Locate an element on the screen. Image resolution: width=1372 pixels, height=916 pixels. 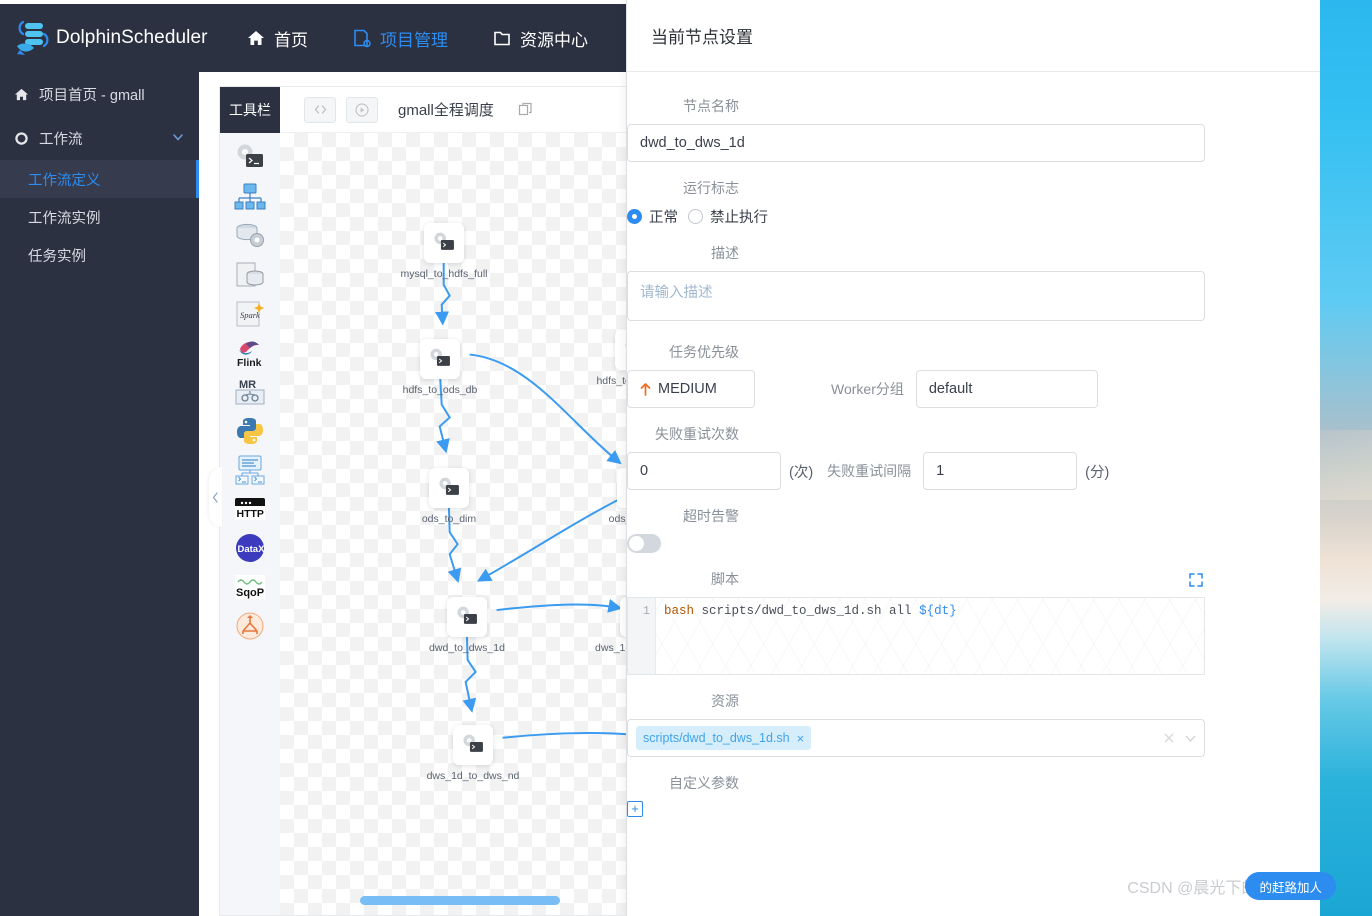
description-label: 描述 is located at coordinates (725, 253).